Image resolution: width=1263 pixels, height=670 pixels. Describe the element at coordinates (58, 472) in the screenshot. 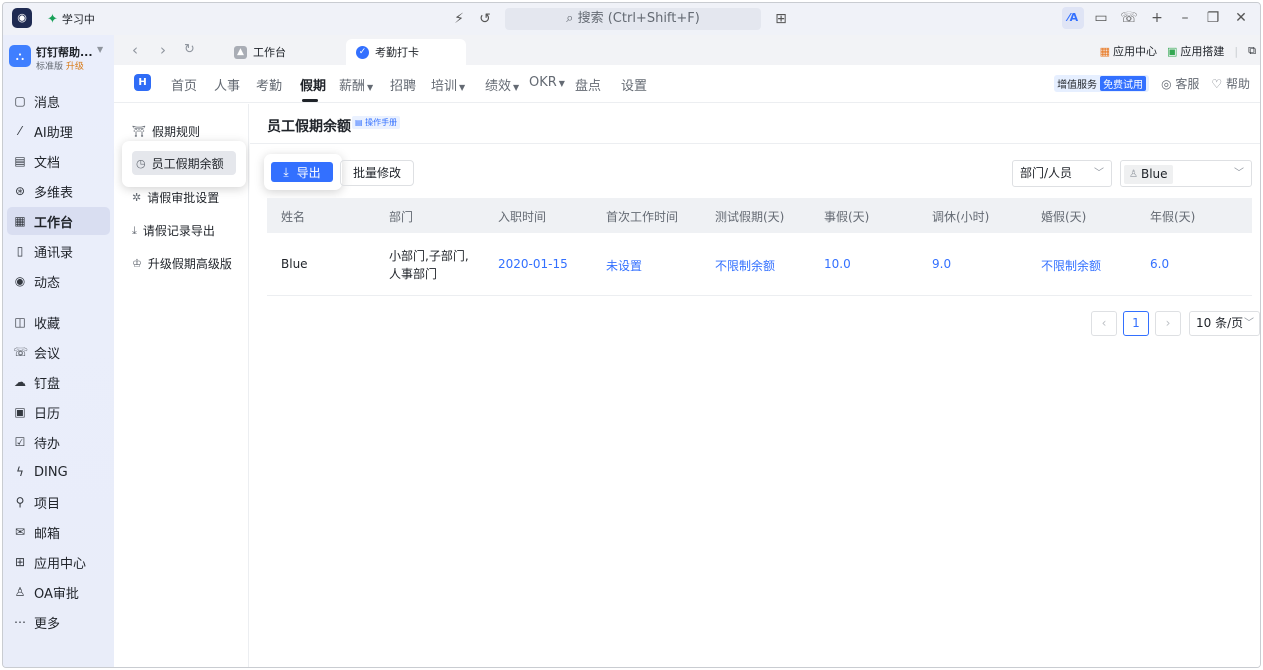

I see `sidebar-item: ϟ DING` at that location.